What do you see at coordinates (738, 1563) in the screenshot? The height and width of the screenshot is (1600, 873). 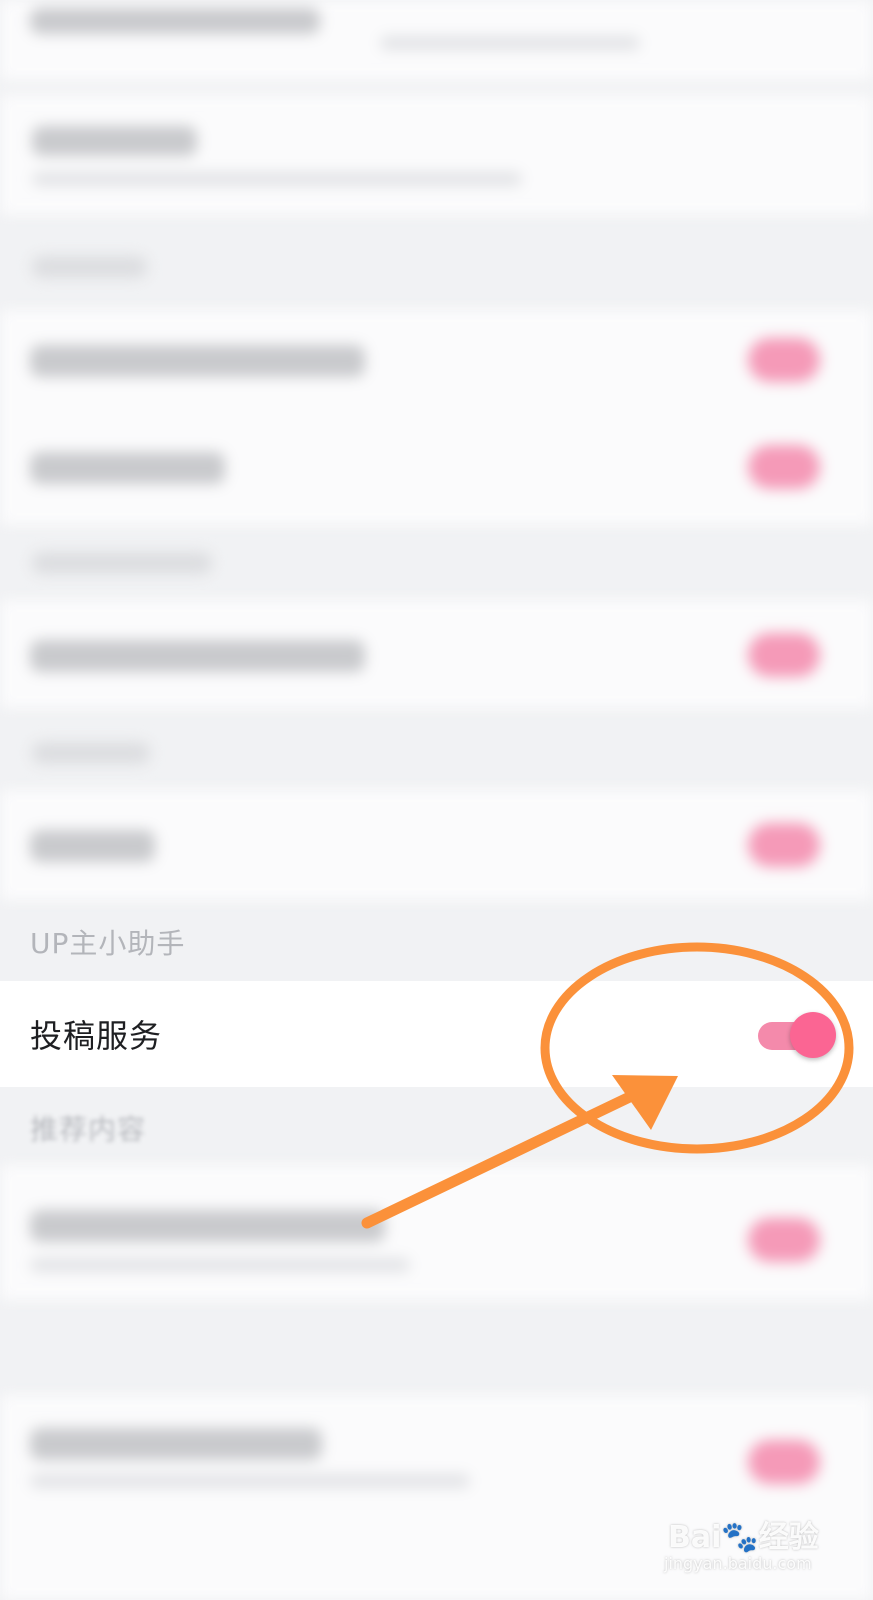 I see `watermark-url: jingyan.baidu.com` at bounding box center [738, 1563].